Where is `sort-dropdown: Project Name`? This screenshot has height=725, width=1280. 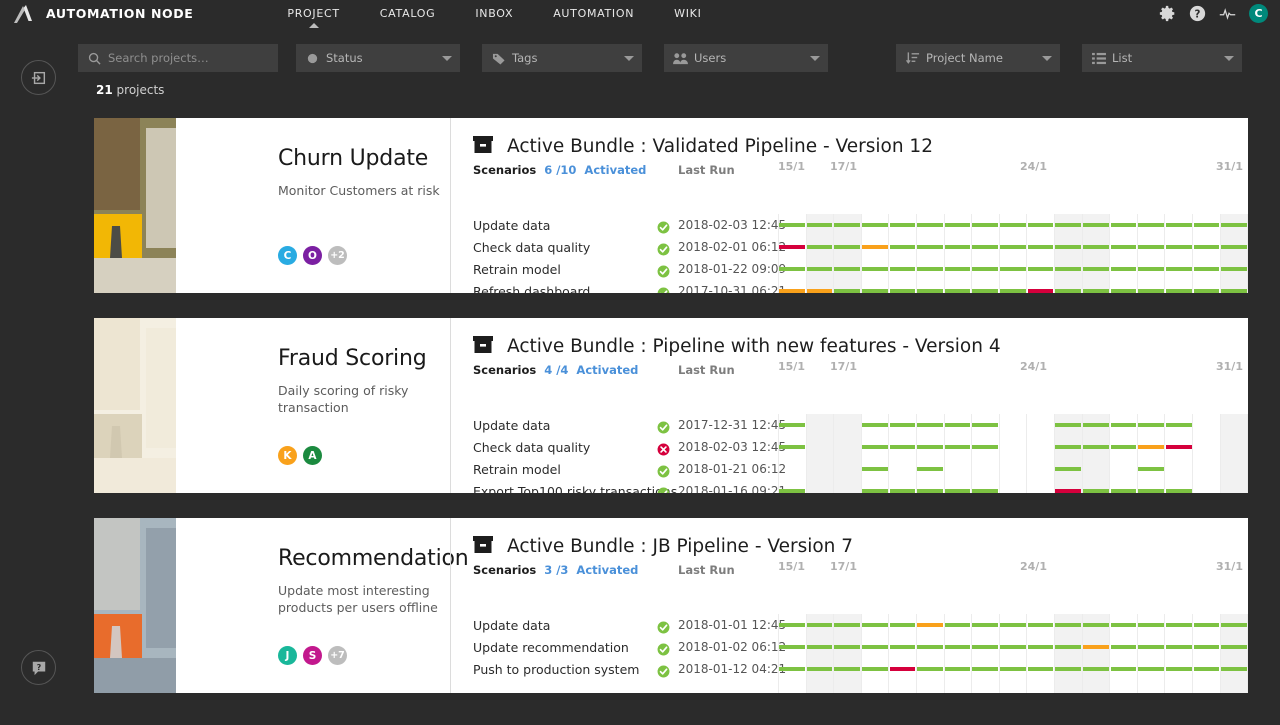 sort-dropdown: Project Name is located at coordinates (978, 58).